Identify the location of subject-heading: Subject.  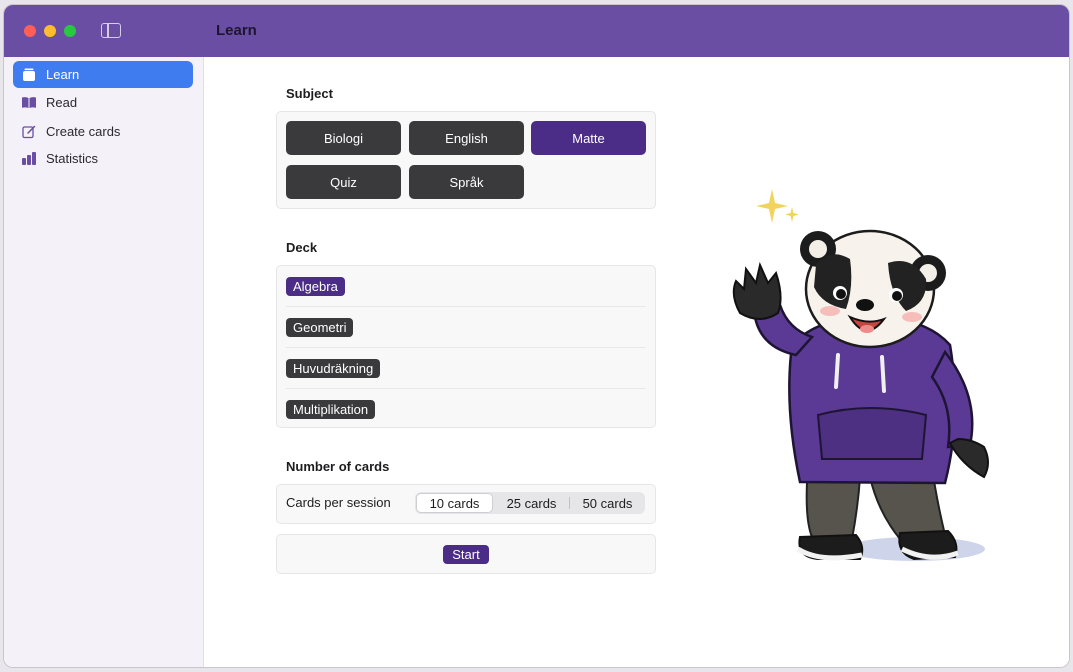
(309, 93).